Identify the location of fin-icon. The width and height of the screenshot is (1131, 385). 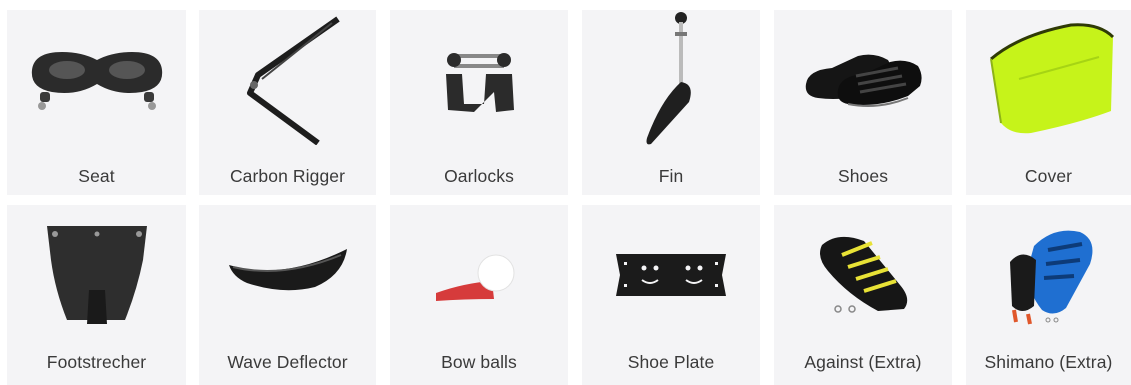
(668, 78).